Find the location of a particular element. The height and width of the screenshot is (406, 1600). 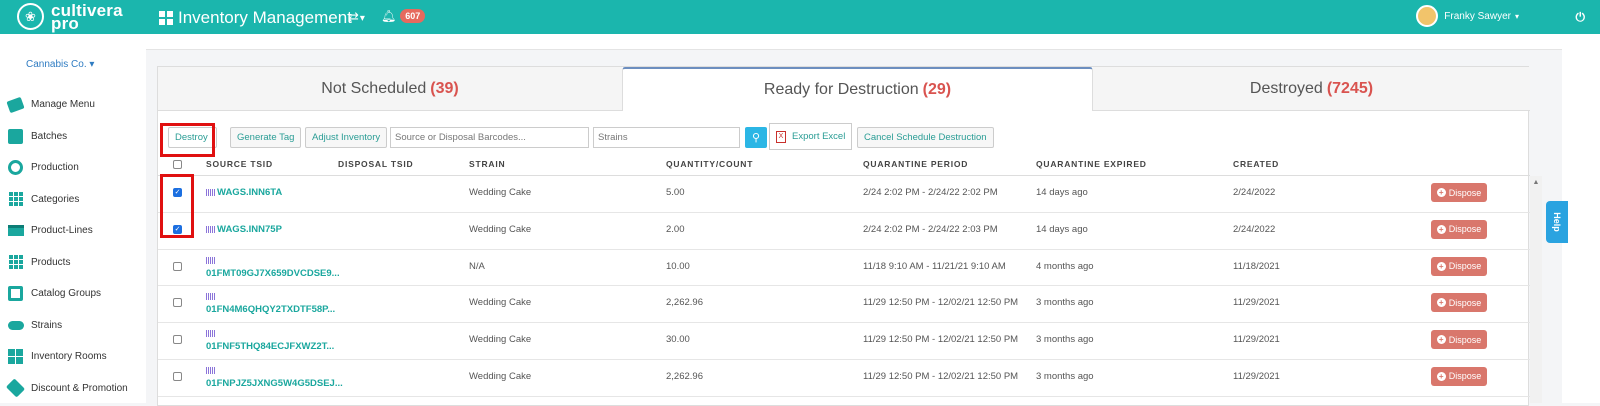

quarantine-period-cell: 11/29 12:50 PM - 12/02/21 12:50 PM is located at coordinates (941, 376).